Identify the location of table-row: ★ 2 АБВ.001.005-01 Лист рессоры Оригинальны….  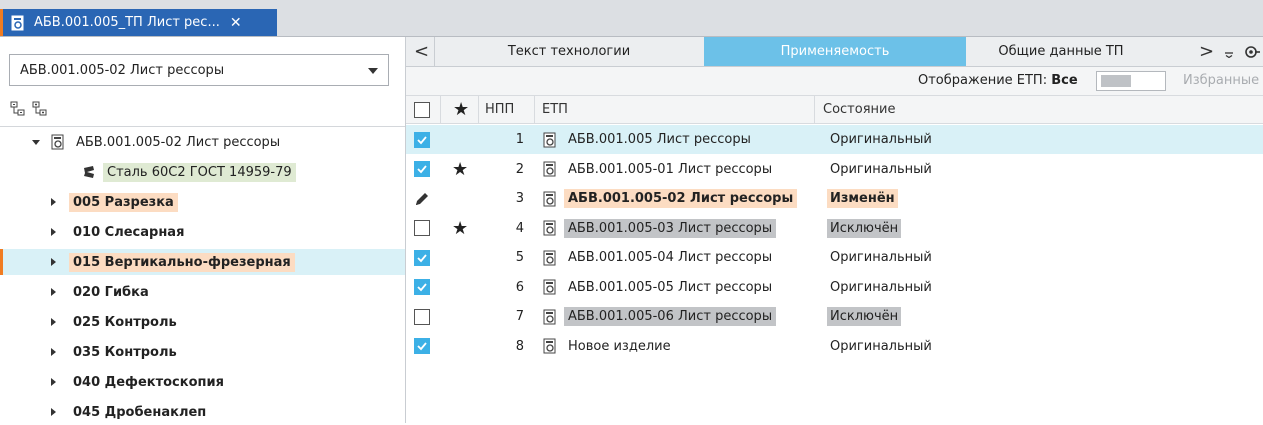
(834, 169).